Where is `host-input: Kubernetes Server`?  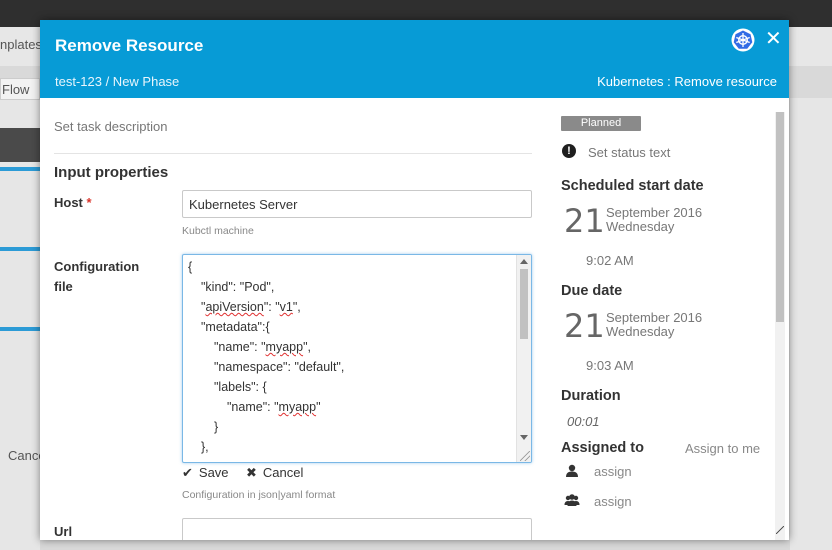 host-input: Kubernetes Server is located at coordinates (357, 204).